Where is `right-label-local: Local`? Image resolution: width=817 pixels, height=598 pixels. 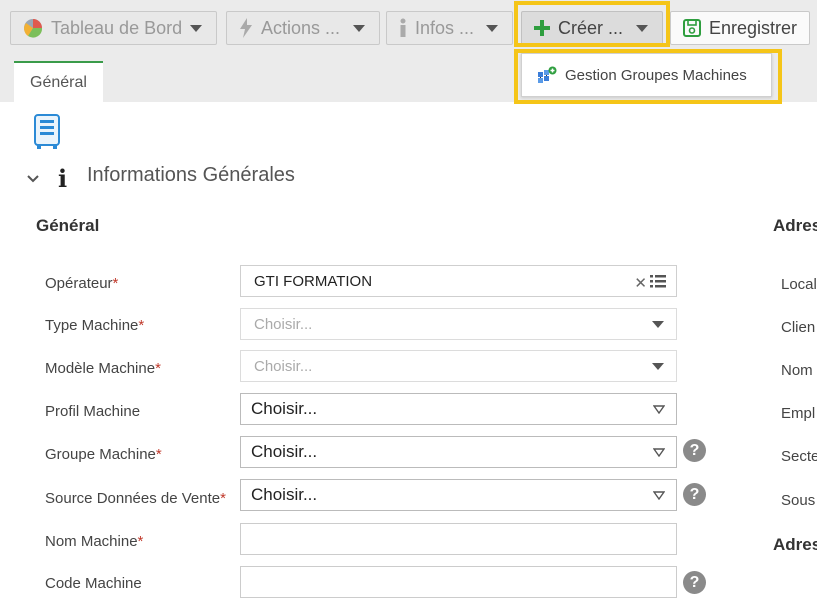
right-label-local: Local is located at coordinates (799, 284).